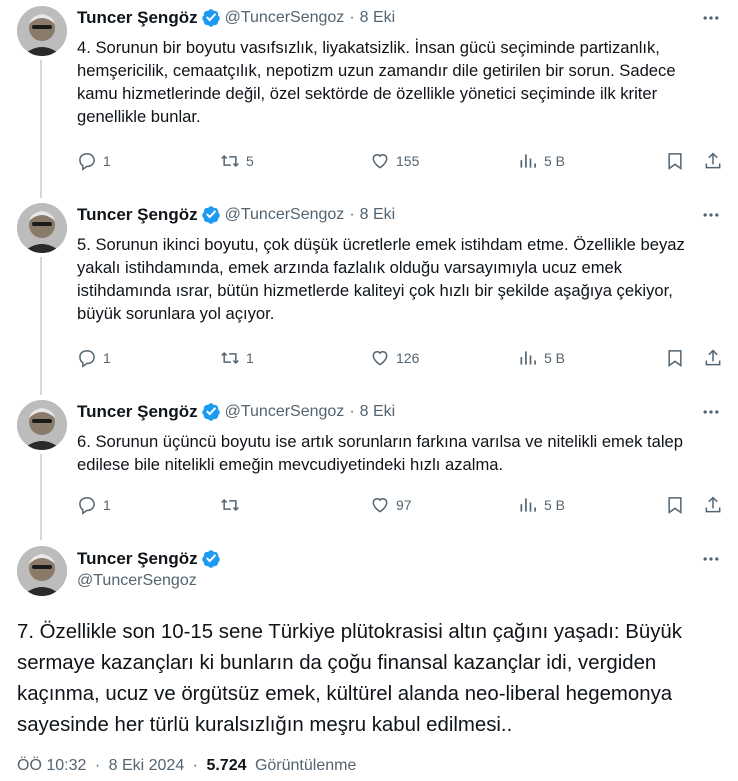 This screenshot has width=738, height=781. Describe the element at coordinates (226, 765) in the screenshot. I see `views-total: 5.724` at that location.